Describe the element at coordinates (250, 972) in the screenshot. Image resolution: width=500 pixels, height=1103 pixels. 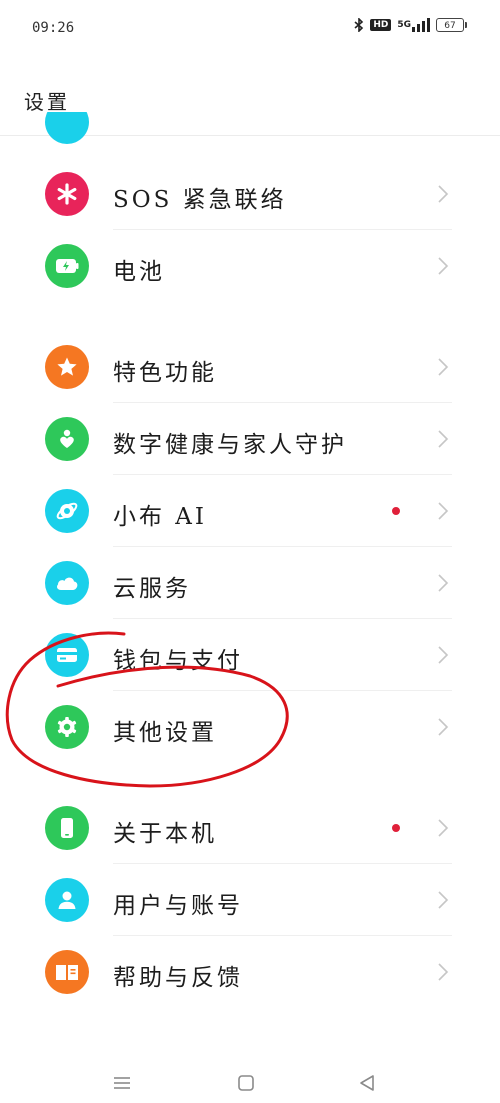
I see `settings-item-help: 帮助与反馈` at that location.